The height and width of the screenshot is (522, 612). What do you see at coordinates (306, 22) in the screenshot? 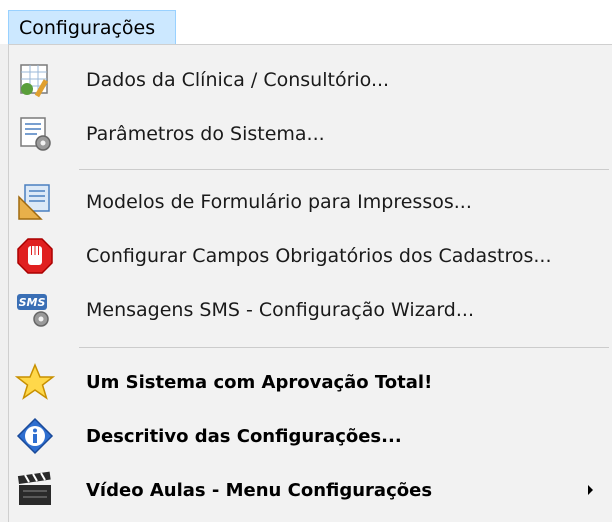
I see `menu-bar: Configurações` at bounding box center [306, 22].